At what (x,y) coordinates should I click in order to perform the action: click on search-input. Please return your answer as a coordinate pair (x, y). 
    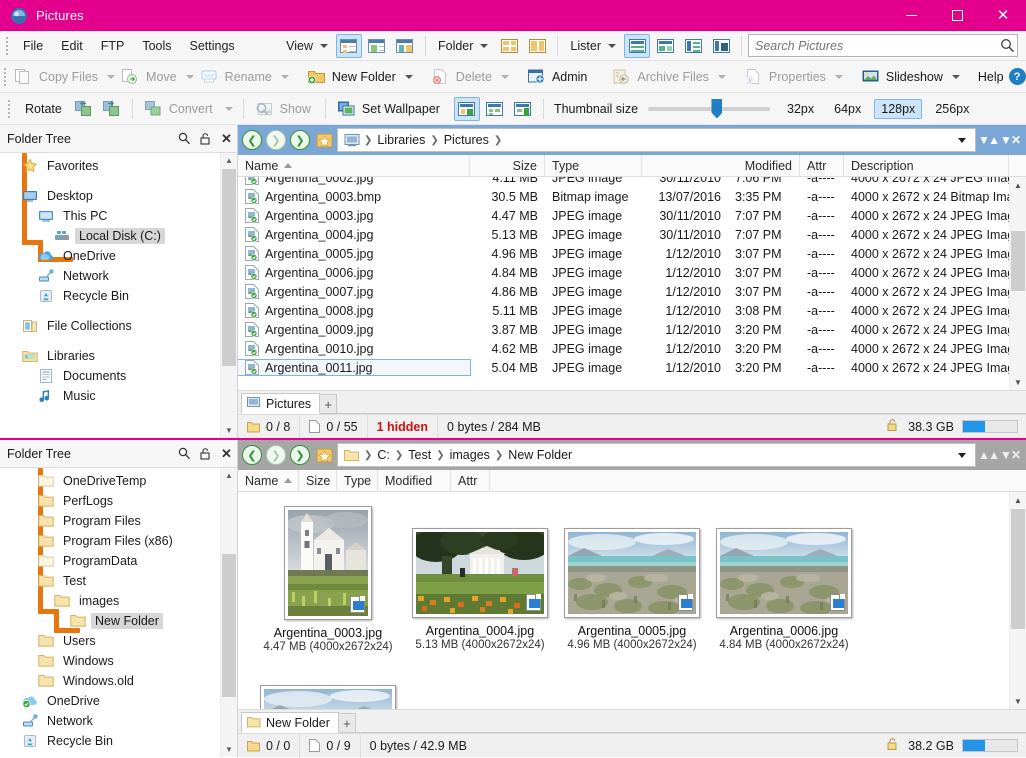
    Looking at the image, I should click on (873, 45).